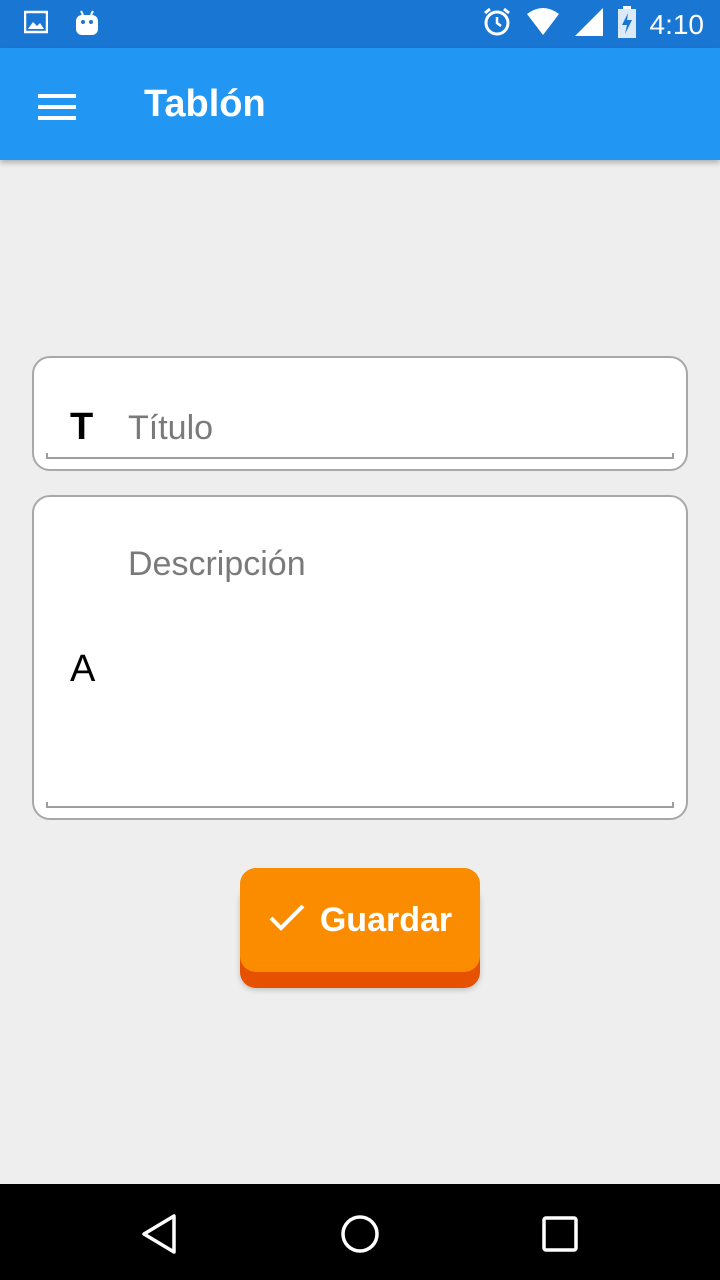  I want to click on image-icon, so click(36, 26).